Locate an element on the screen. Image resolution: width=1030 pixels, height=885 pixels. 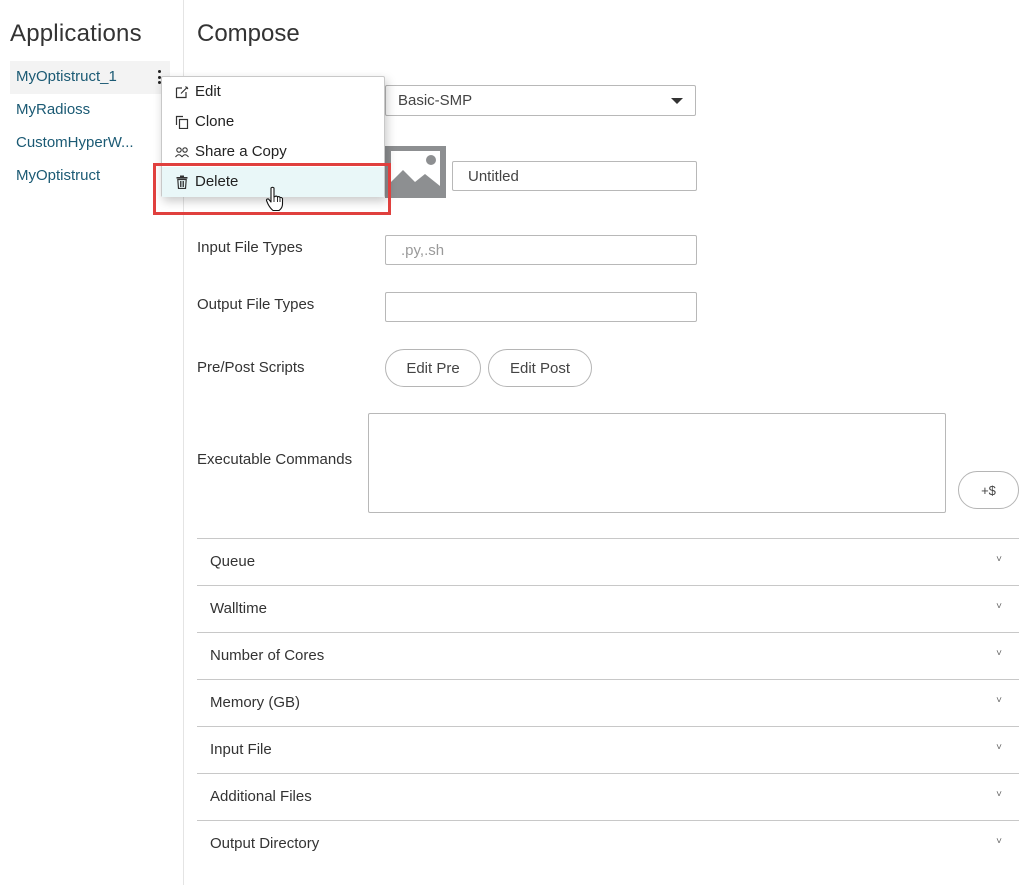
edit-pre-button: Edit Pre is located at coordinates (433, 368).